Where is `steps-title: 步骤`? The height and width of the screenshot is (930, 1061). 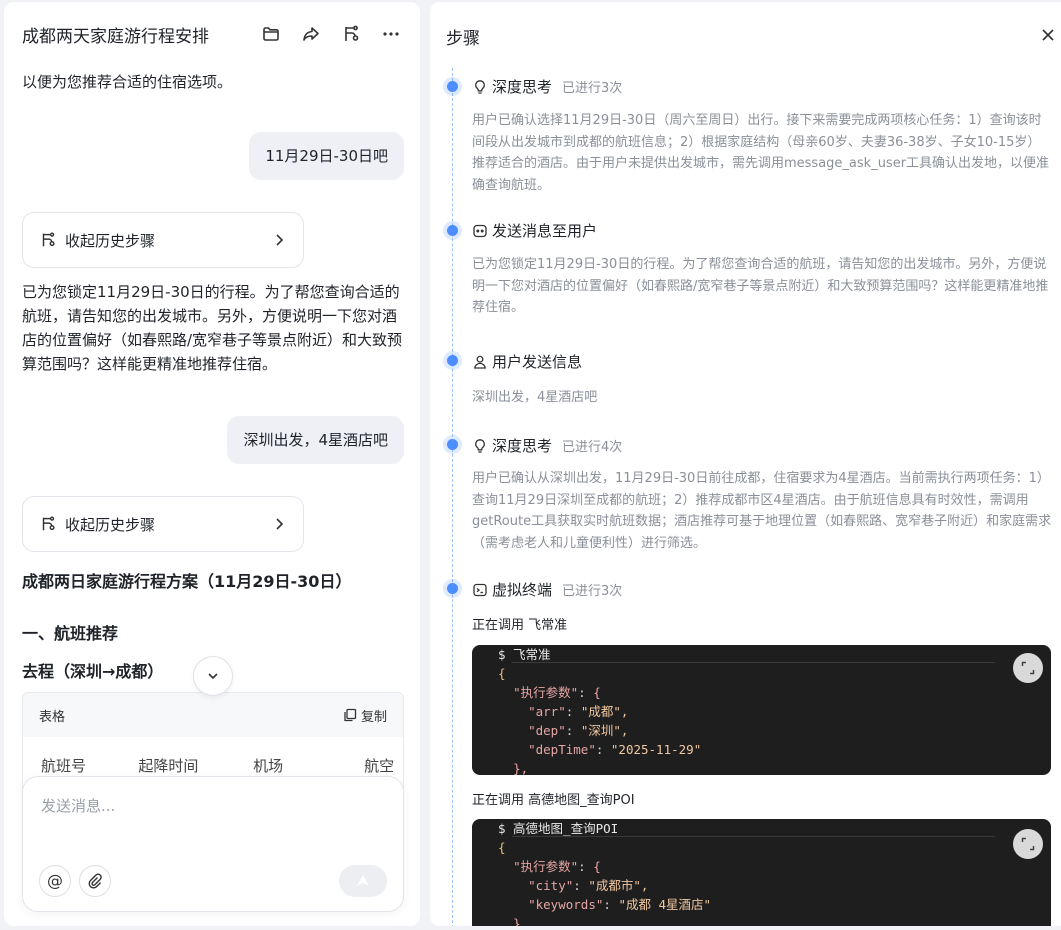 steps-title: 步骤 is located at coordinates (463, 39).